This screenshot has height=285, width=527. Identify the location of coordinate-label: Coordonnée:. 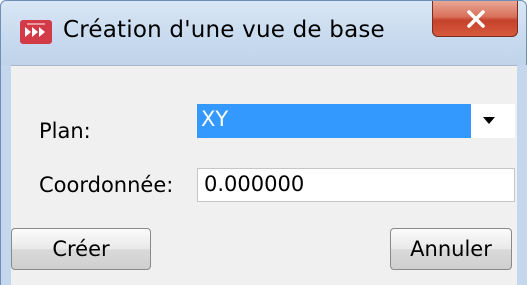
(106, 185).